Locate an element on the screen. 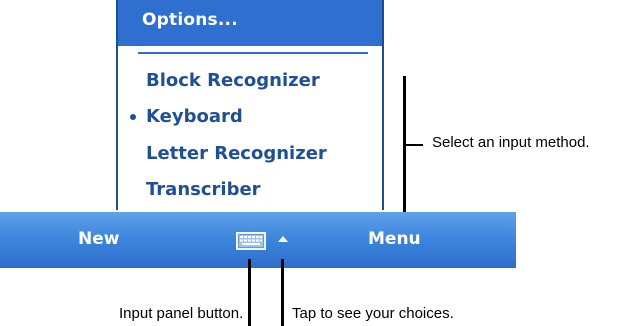 The width and height of the screenshot is (643, 326). menu-item-letter-recognizer: Letter Recognizer is located at coordinates (236, 153).